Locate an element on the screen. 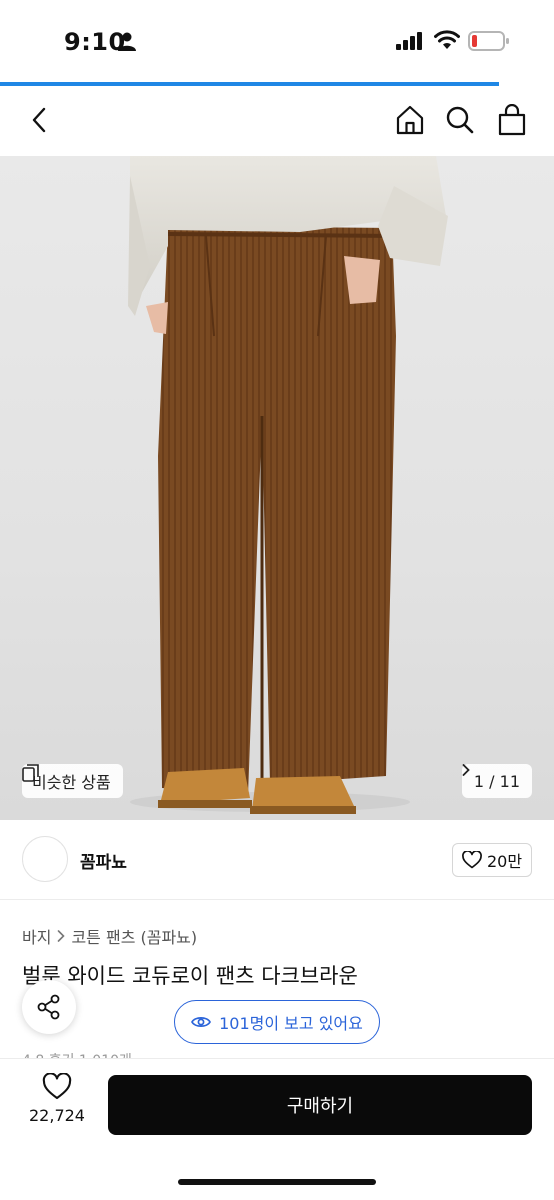  seller-name: 꼼파뇨 is located at coordinates (103, 860).